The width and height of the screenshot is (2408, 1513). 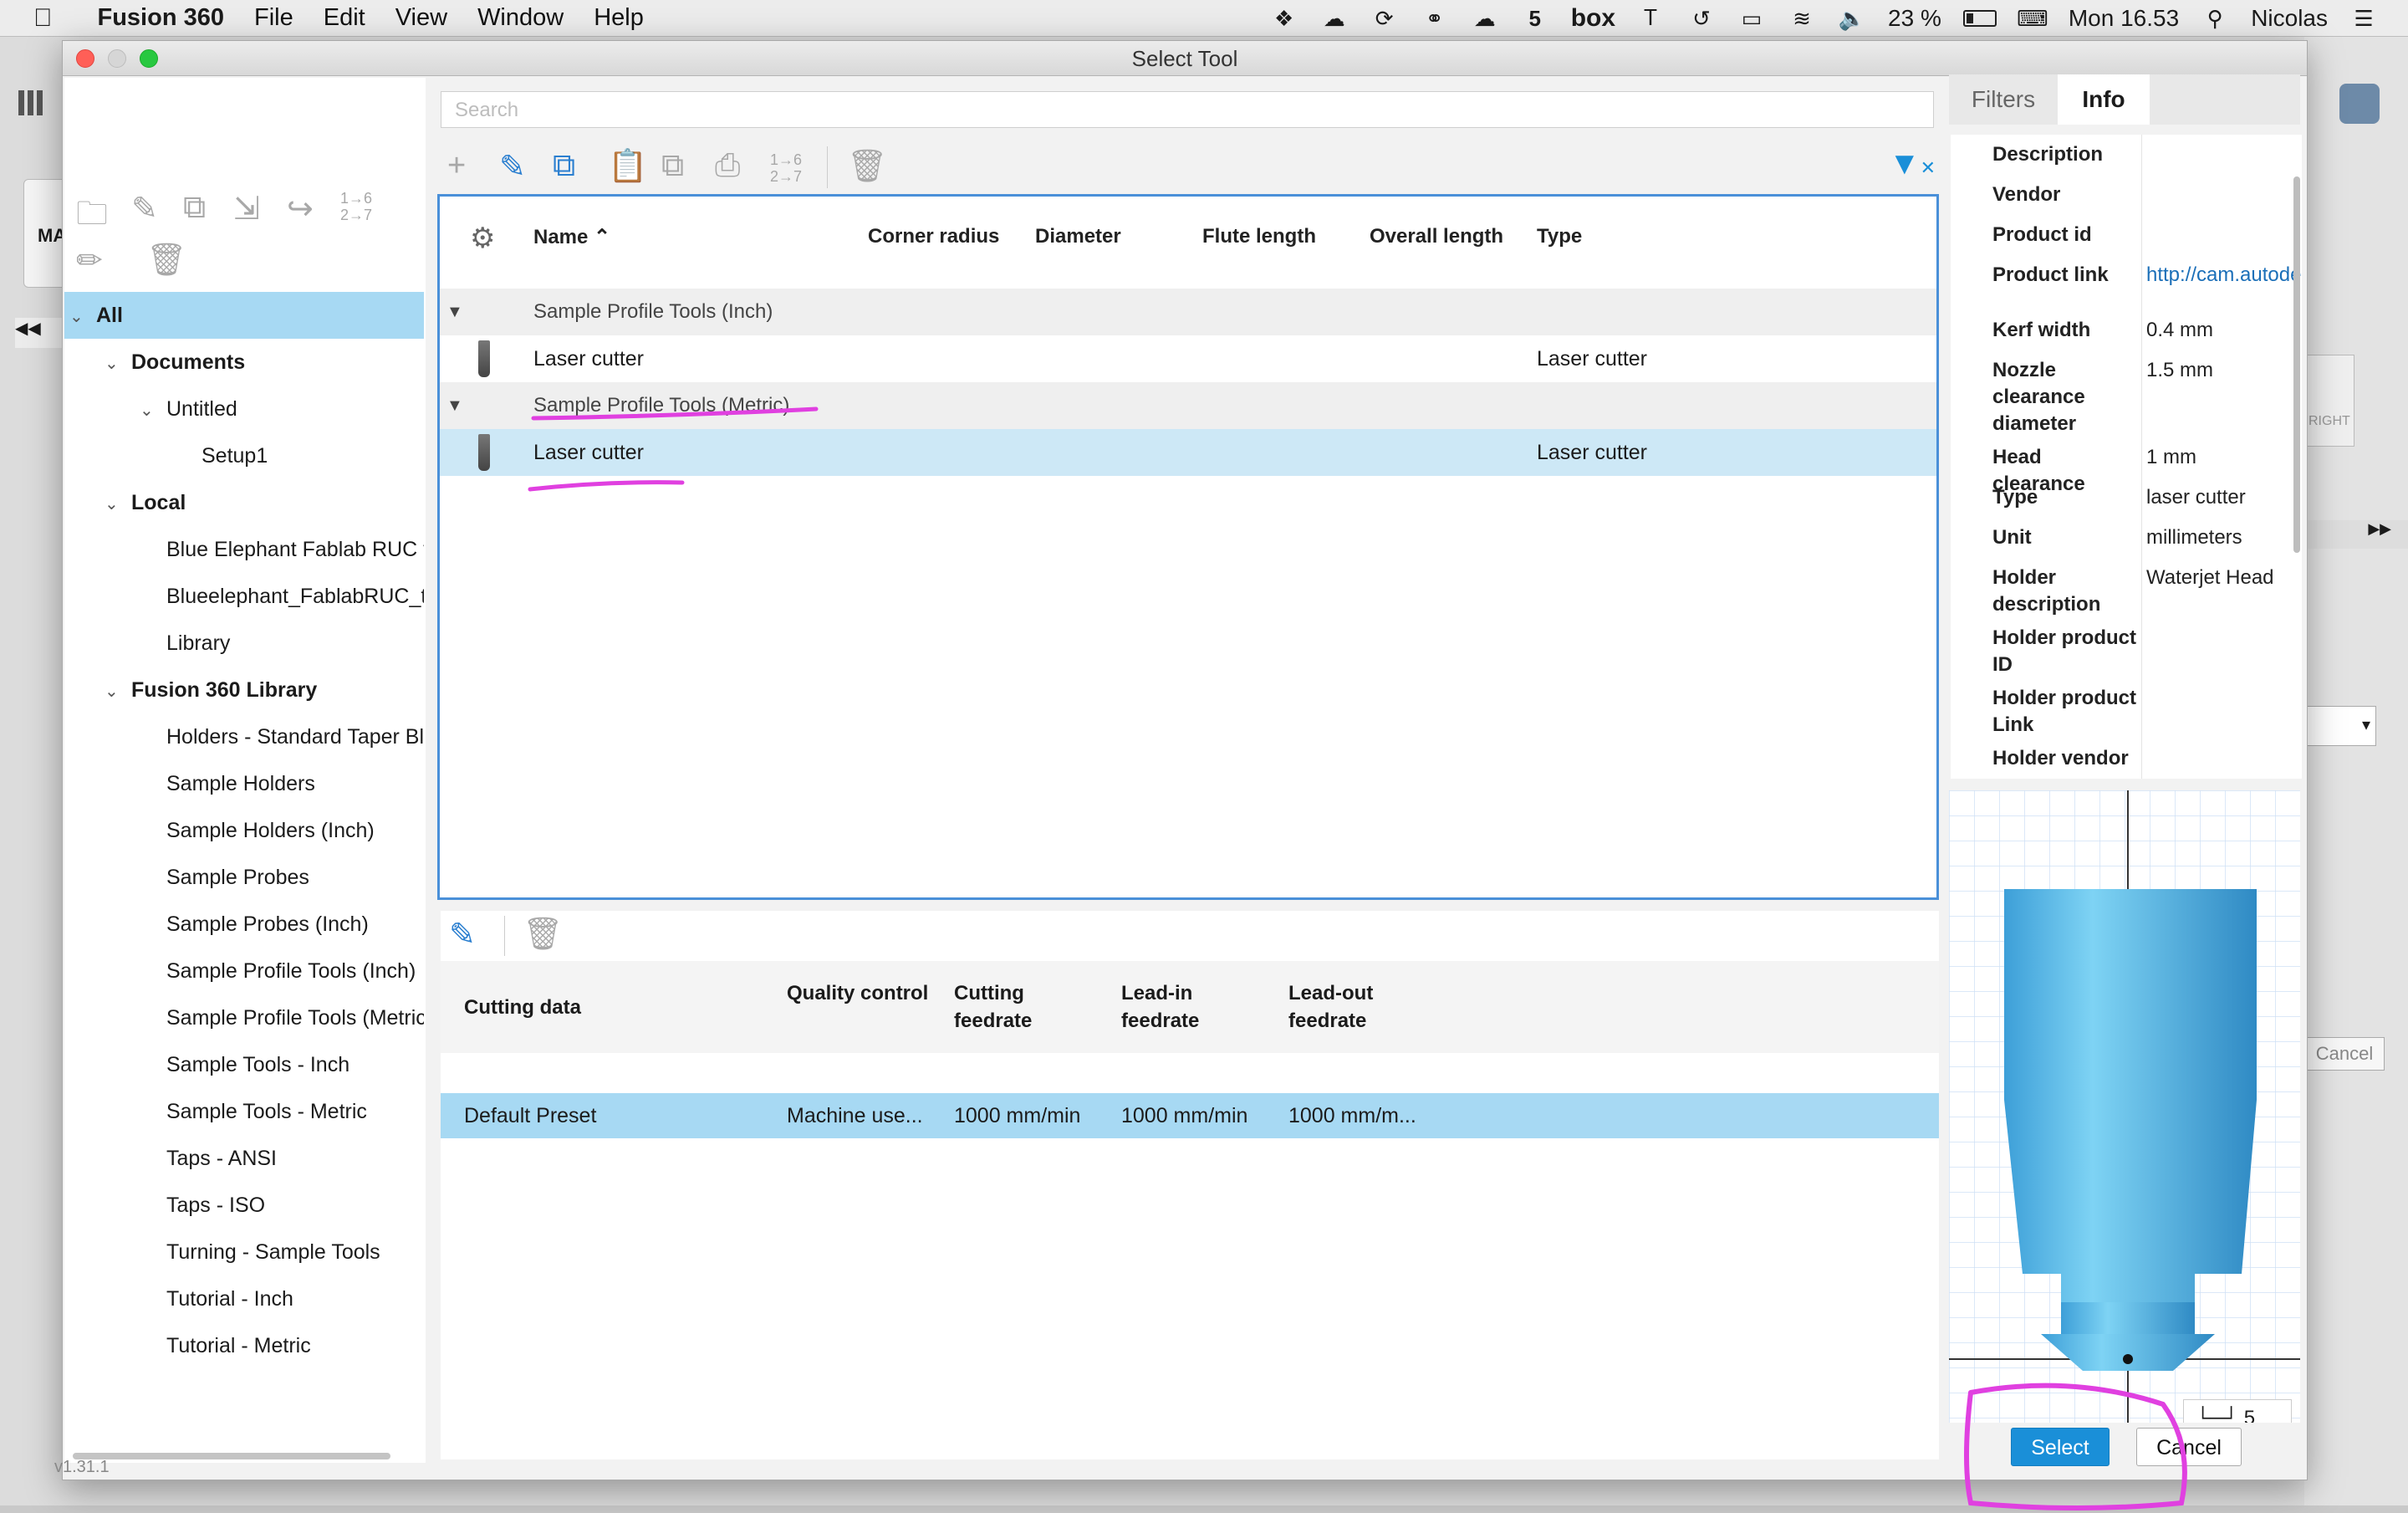 I want to click on tree-item: Tutorial - Inch, so click(x=244, y=1298).